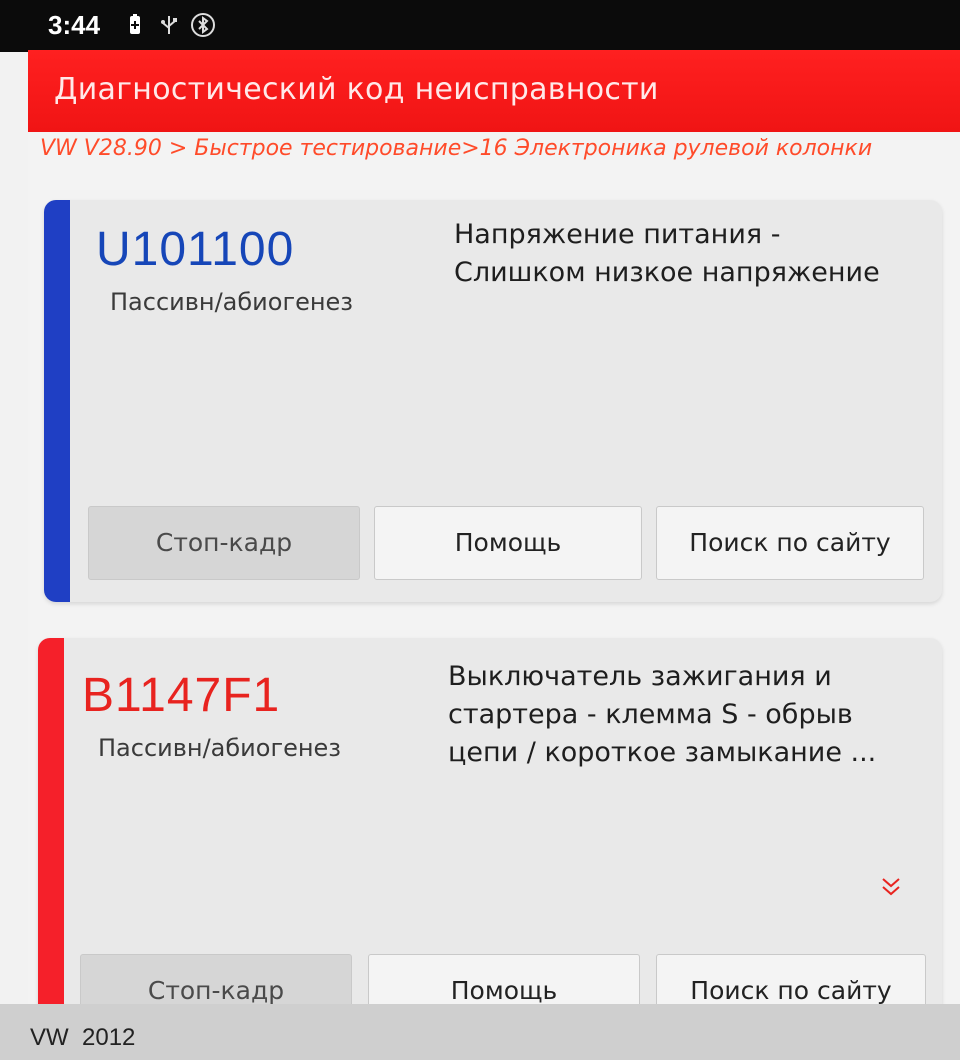 The image size is (960, 1060). Describe the element at coordinates (203, 25) in the screenshot. I see `bluetooth-icon` at that location.